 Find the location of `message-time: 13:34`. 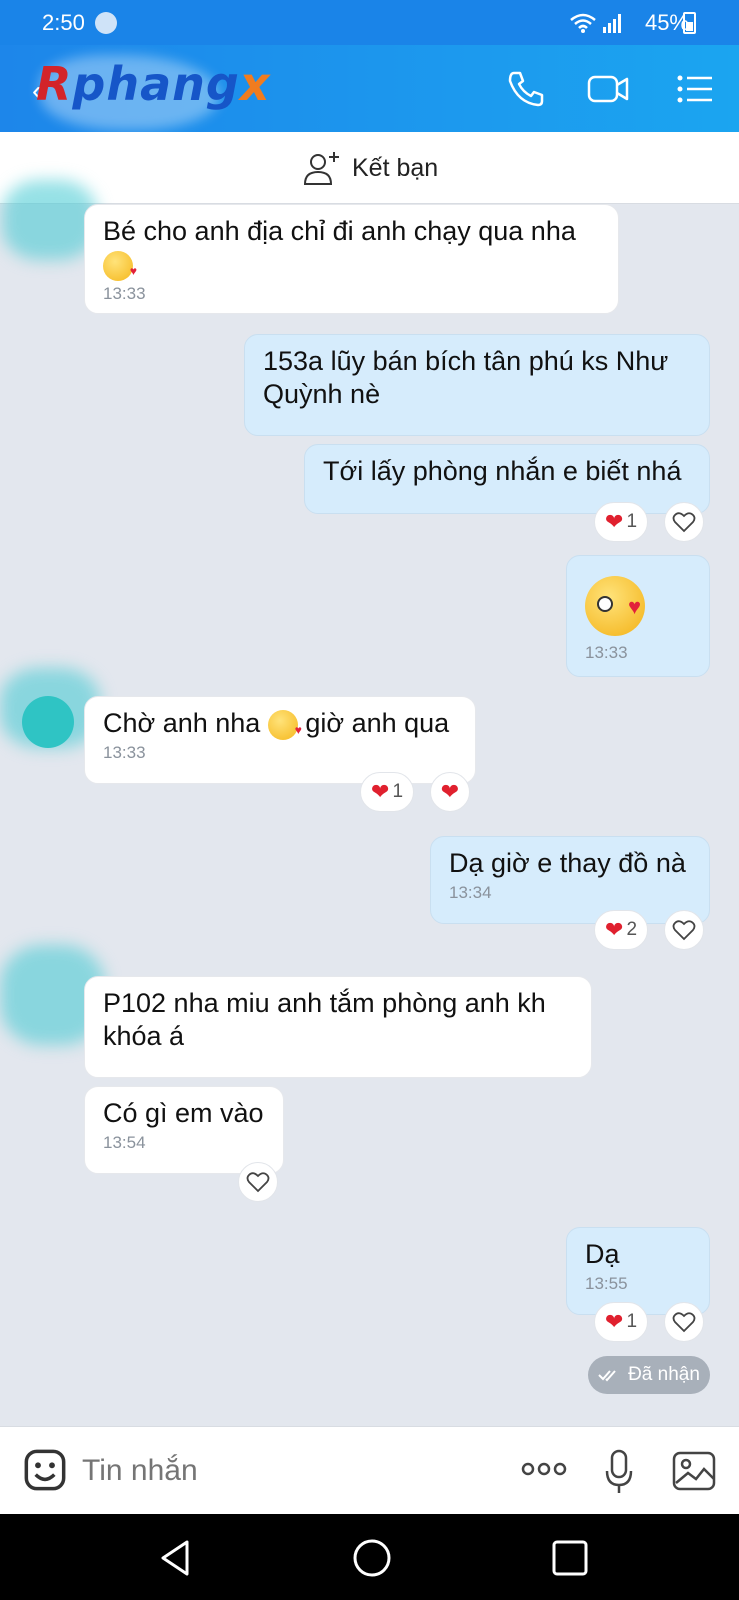

message-time: 13:34 is located at coordinates (470, 892).